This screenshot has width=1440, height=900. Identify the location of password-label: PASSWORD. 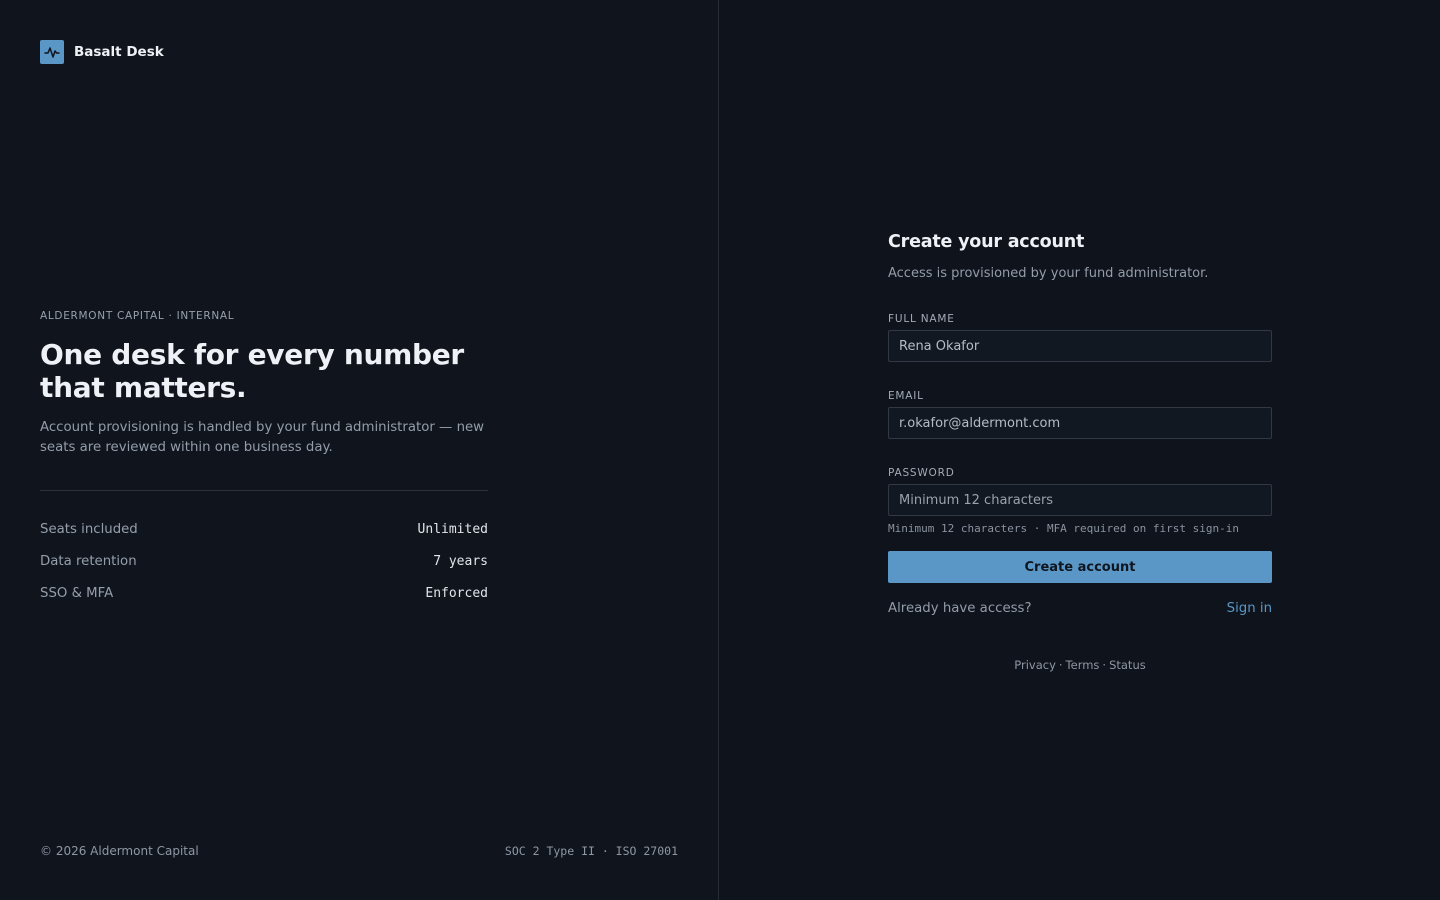
(921, 473).